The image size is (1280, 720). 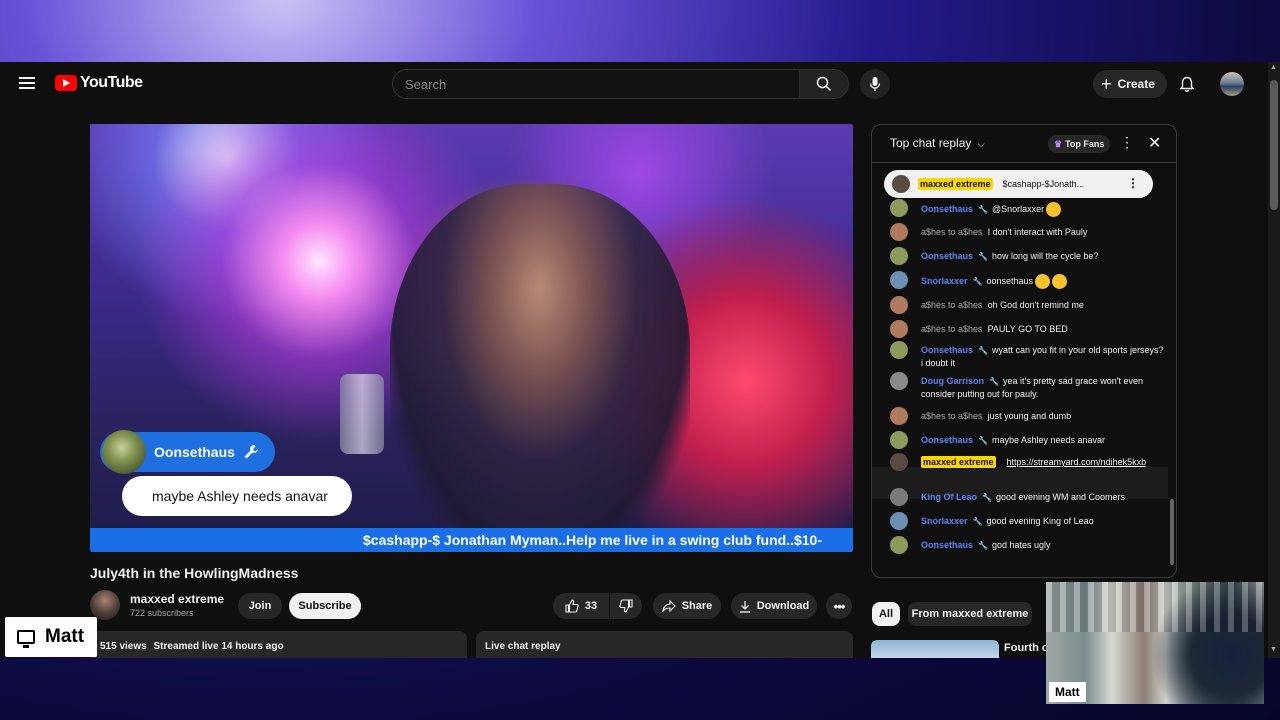 I want to click on scroll-down-icon: ▼, so click(x=1273, y=649).